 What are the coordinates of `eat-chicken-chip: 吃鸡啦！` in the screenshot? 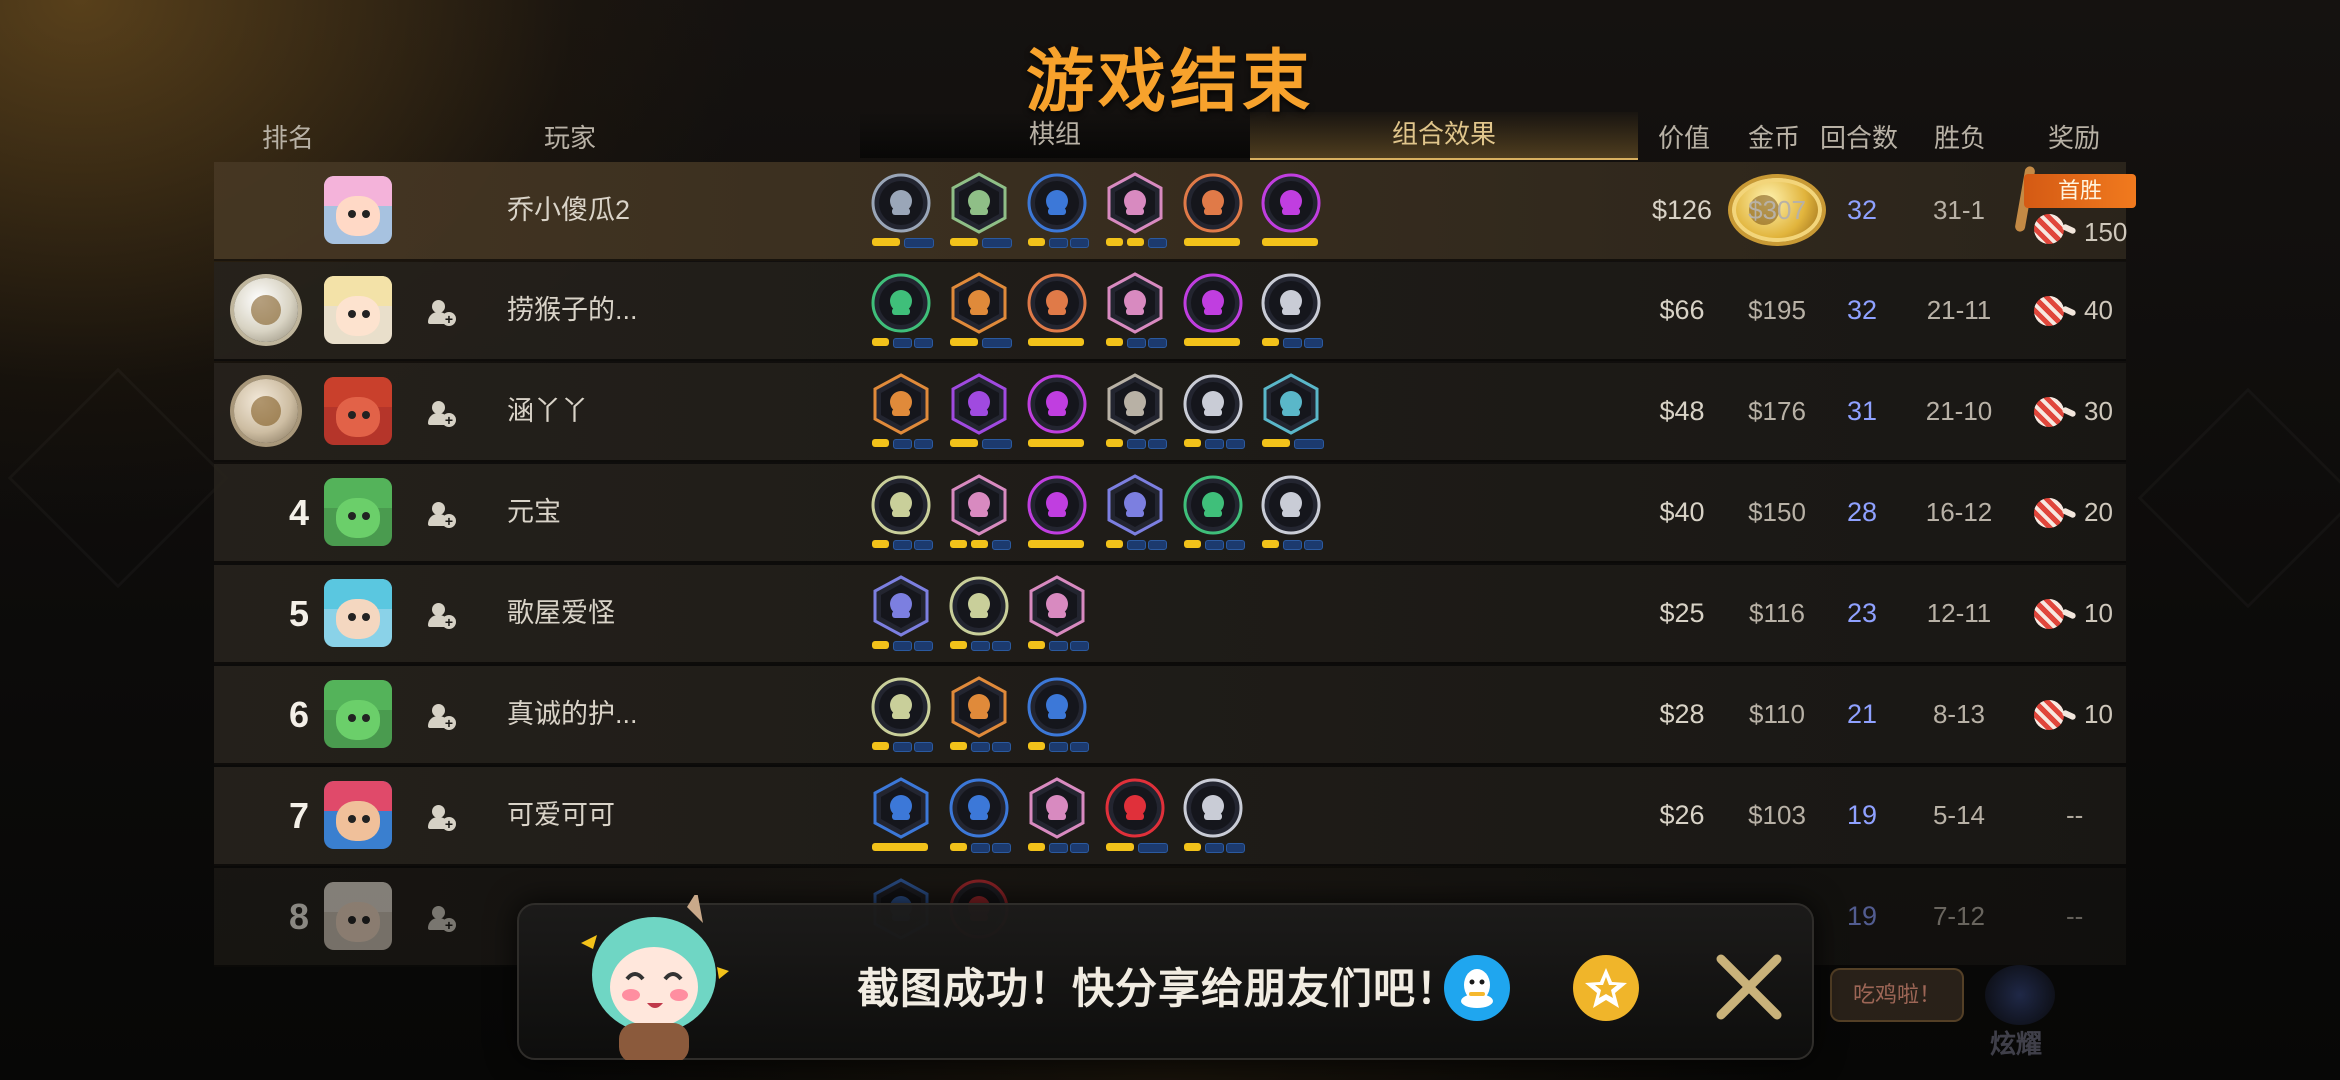 It's located at (1897, 995).